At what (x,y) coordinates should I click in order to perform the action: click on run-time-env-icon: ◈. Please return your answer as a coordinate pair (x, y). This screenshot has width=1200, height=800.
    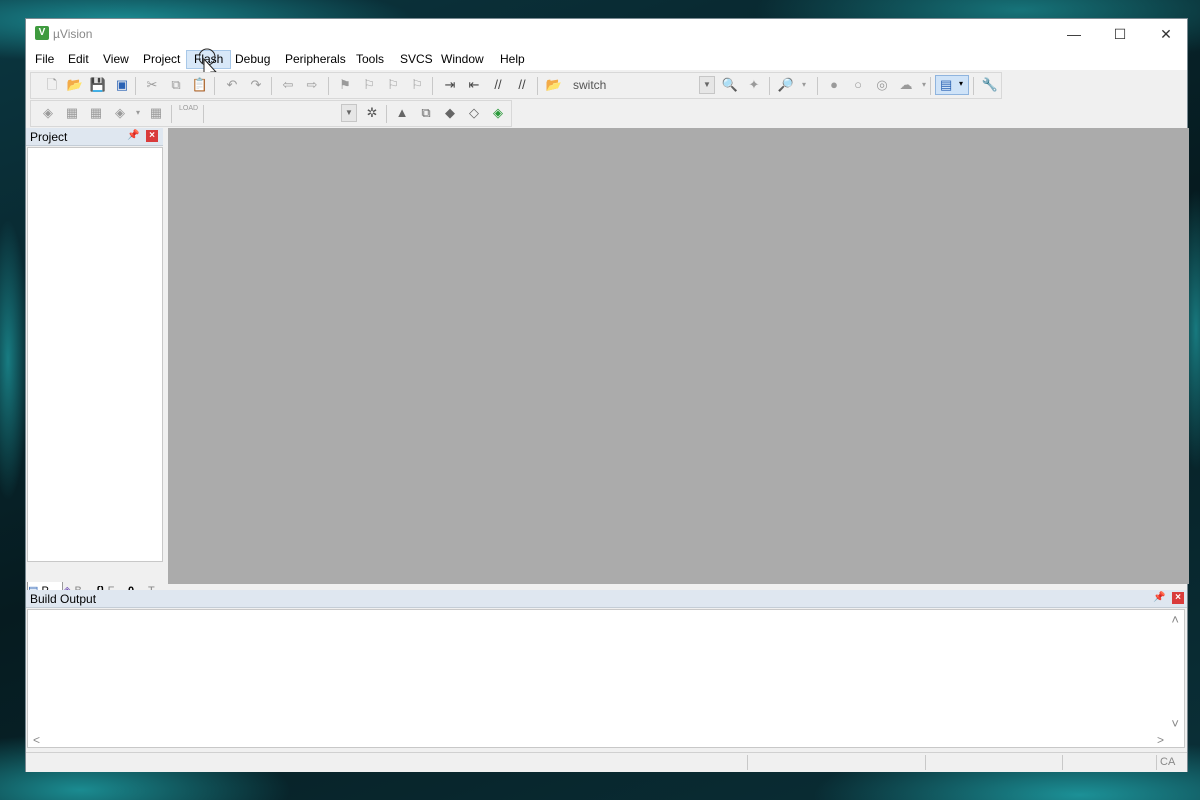
    Looking at the image, I should click on (498, 113).